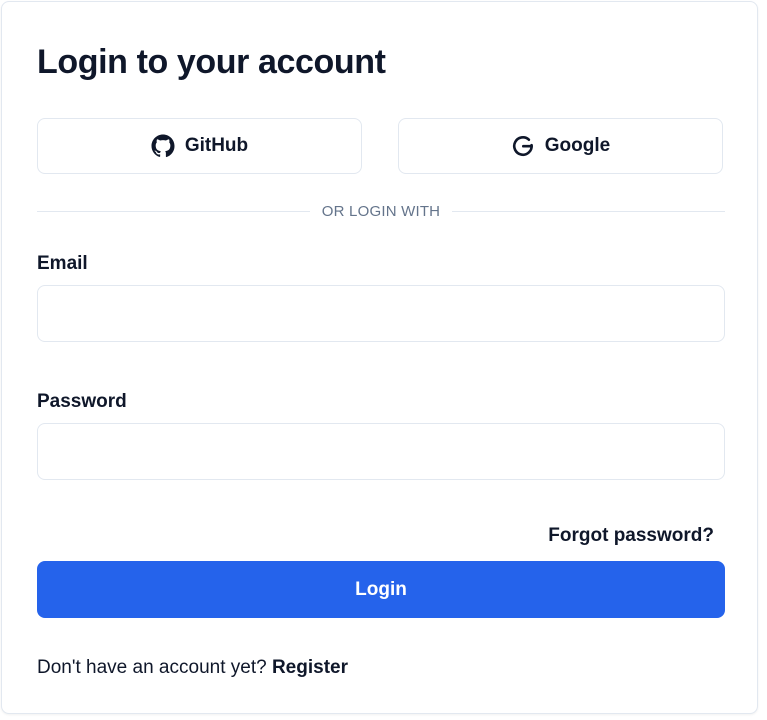 This screenshot has height=720, width=767. What do you see at coordinates (310, 667) in the screenshot?
I see `register-link: Register` at bounding box center [310, 667].